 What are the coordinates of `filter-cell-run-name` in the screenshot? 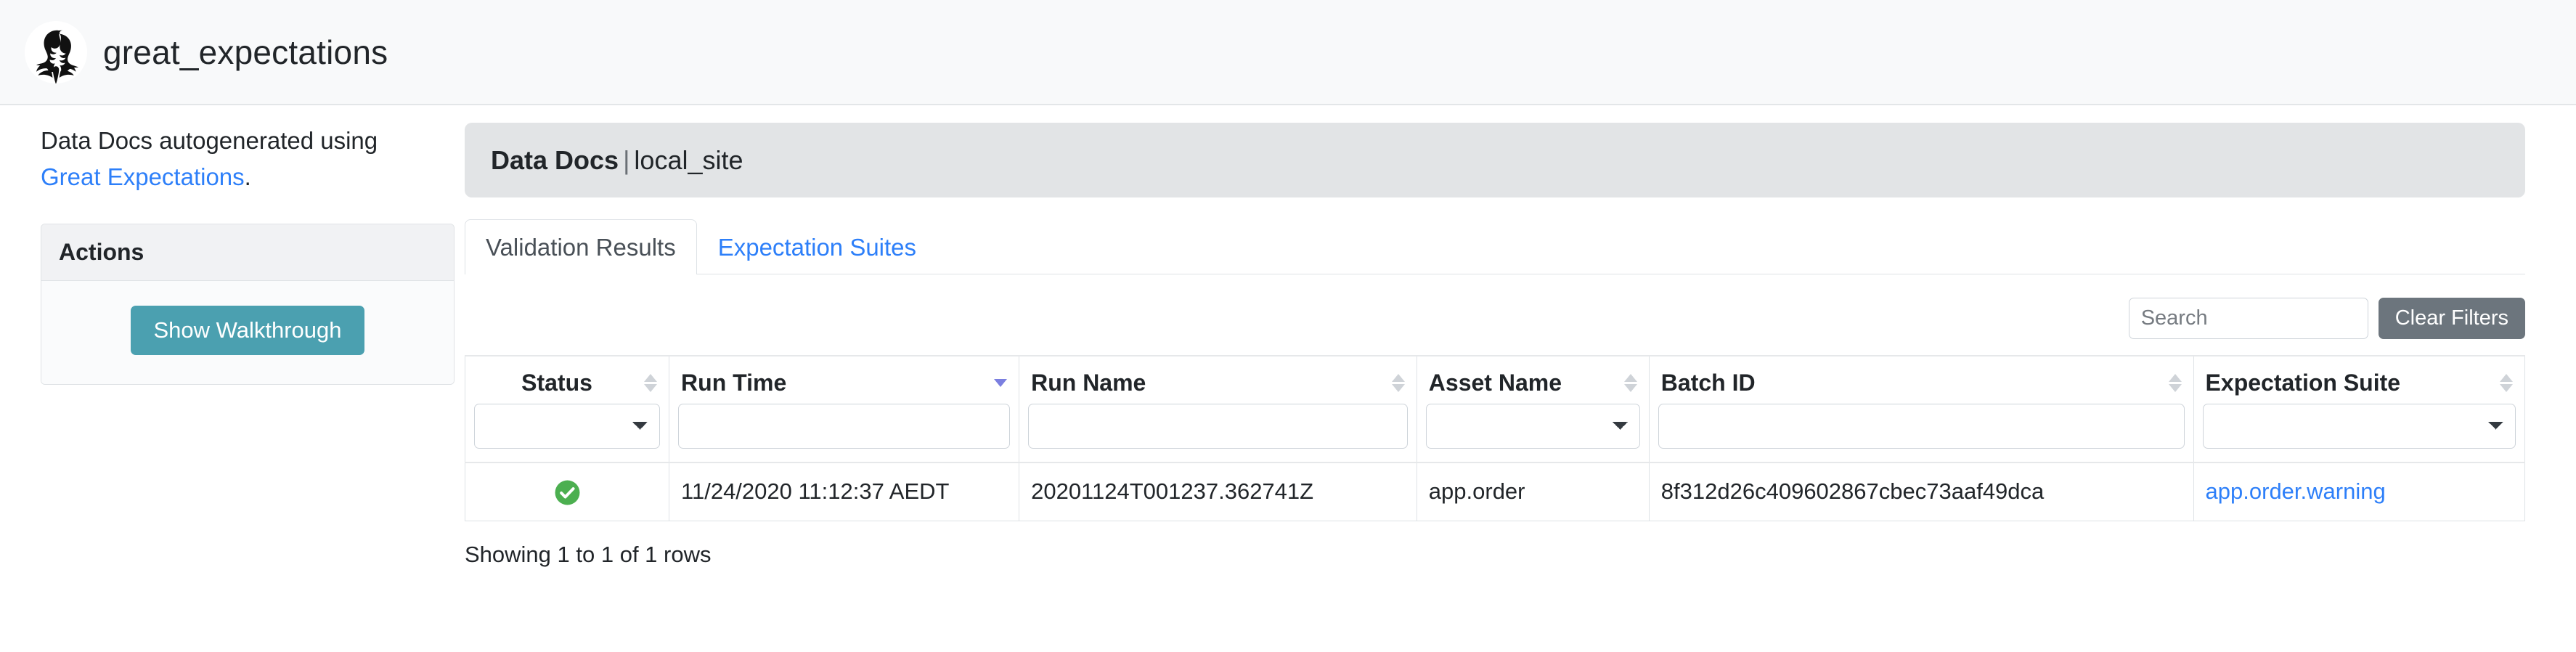 It's located at (1218, 433).